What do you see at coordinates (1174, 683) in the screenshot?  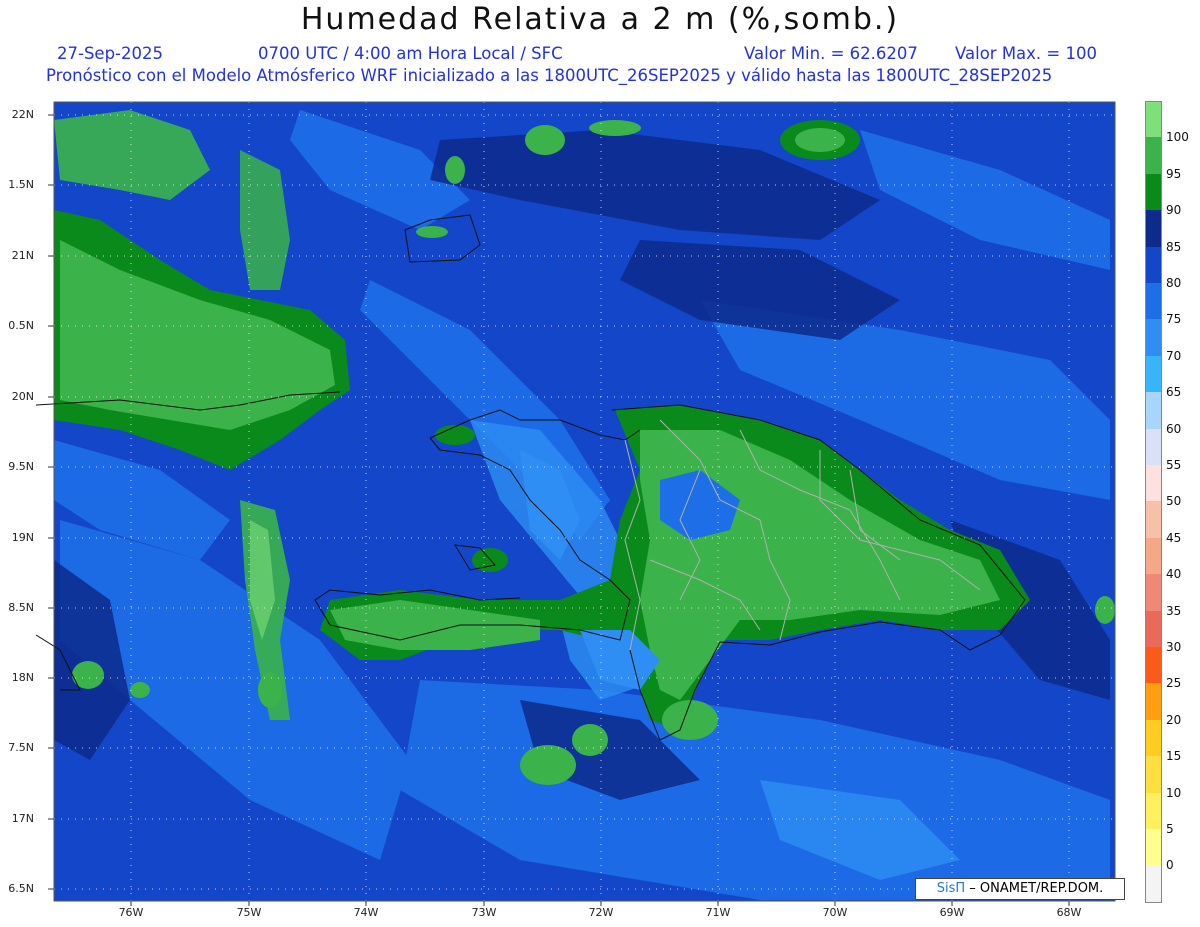 I see `colorbar-label: 25` at bounding box center [1174, 683].